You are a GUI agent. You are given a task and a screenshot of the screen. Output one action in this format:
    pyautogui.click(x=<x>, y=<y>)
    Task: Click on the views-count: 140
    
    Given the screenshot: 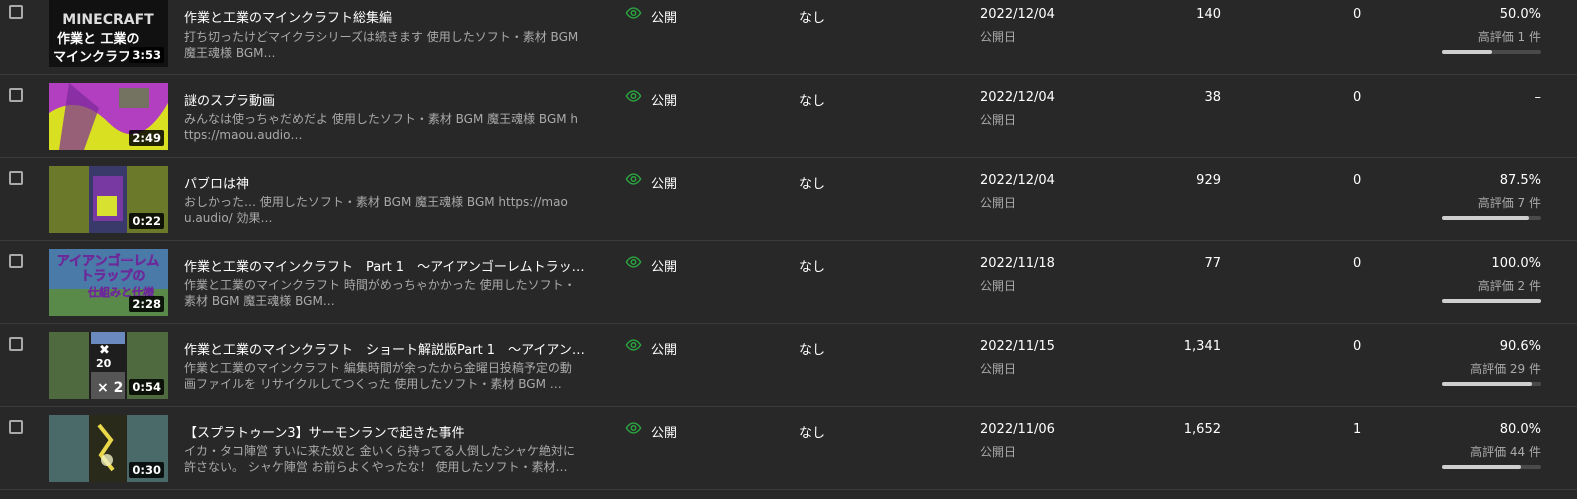 What is the action you would take?
    pyautogui.click(x=1208, y=14)
    